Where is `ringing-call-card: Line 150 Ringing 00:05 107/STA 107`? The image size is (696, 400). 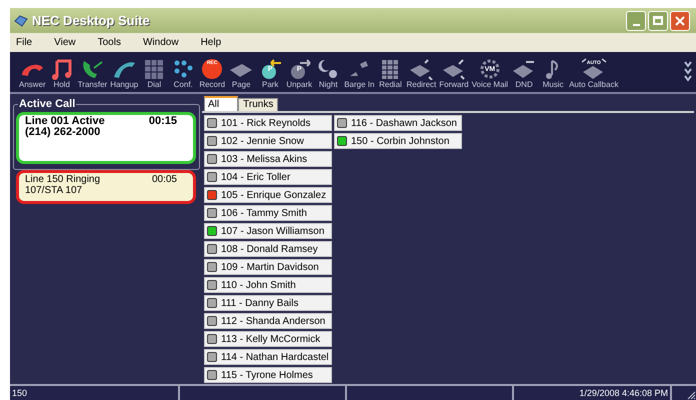 ringing-call-card: Line 150 Ringing 00:05 107/STA 107 is located at coordinates (106, 187).